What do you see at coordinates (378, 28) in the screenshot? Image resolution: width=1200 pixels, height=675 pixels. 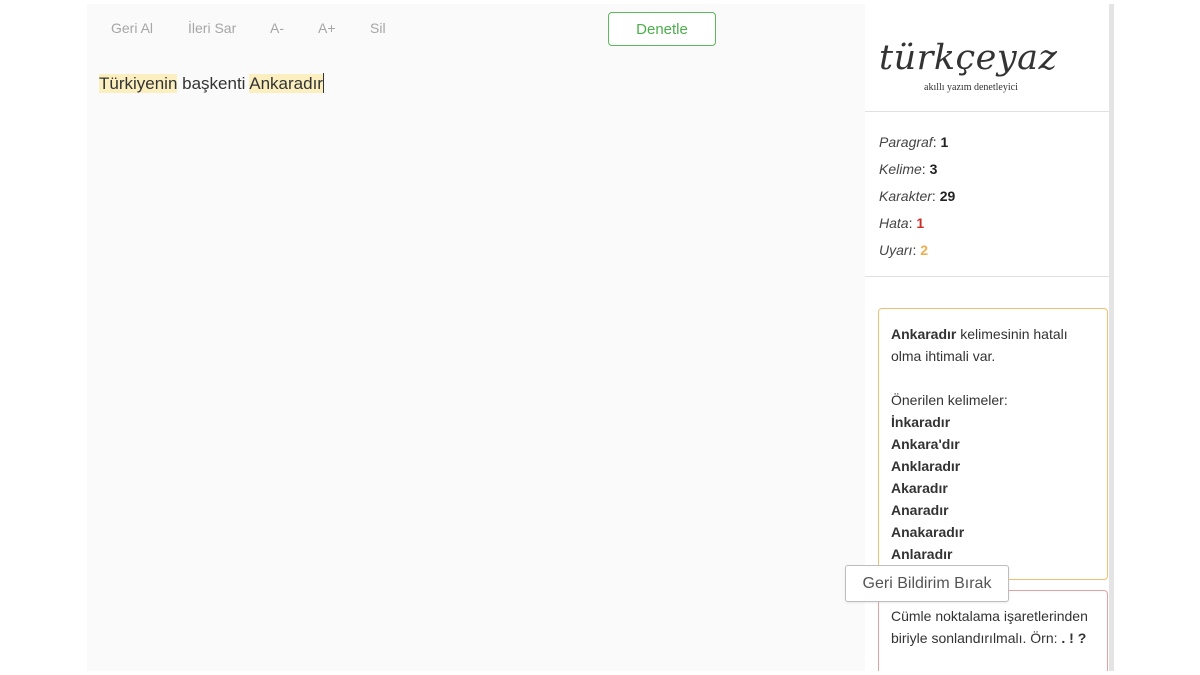 I see `clear-button: Sil` at bounding box center [378, 28].